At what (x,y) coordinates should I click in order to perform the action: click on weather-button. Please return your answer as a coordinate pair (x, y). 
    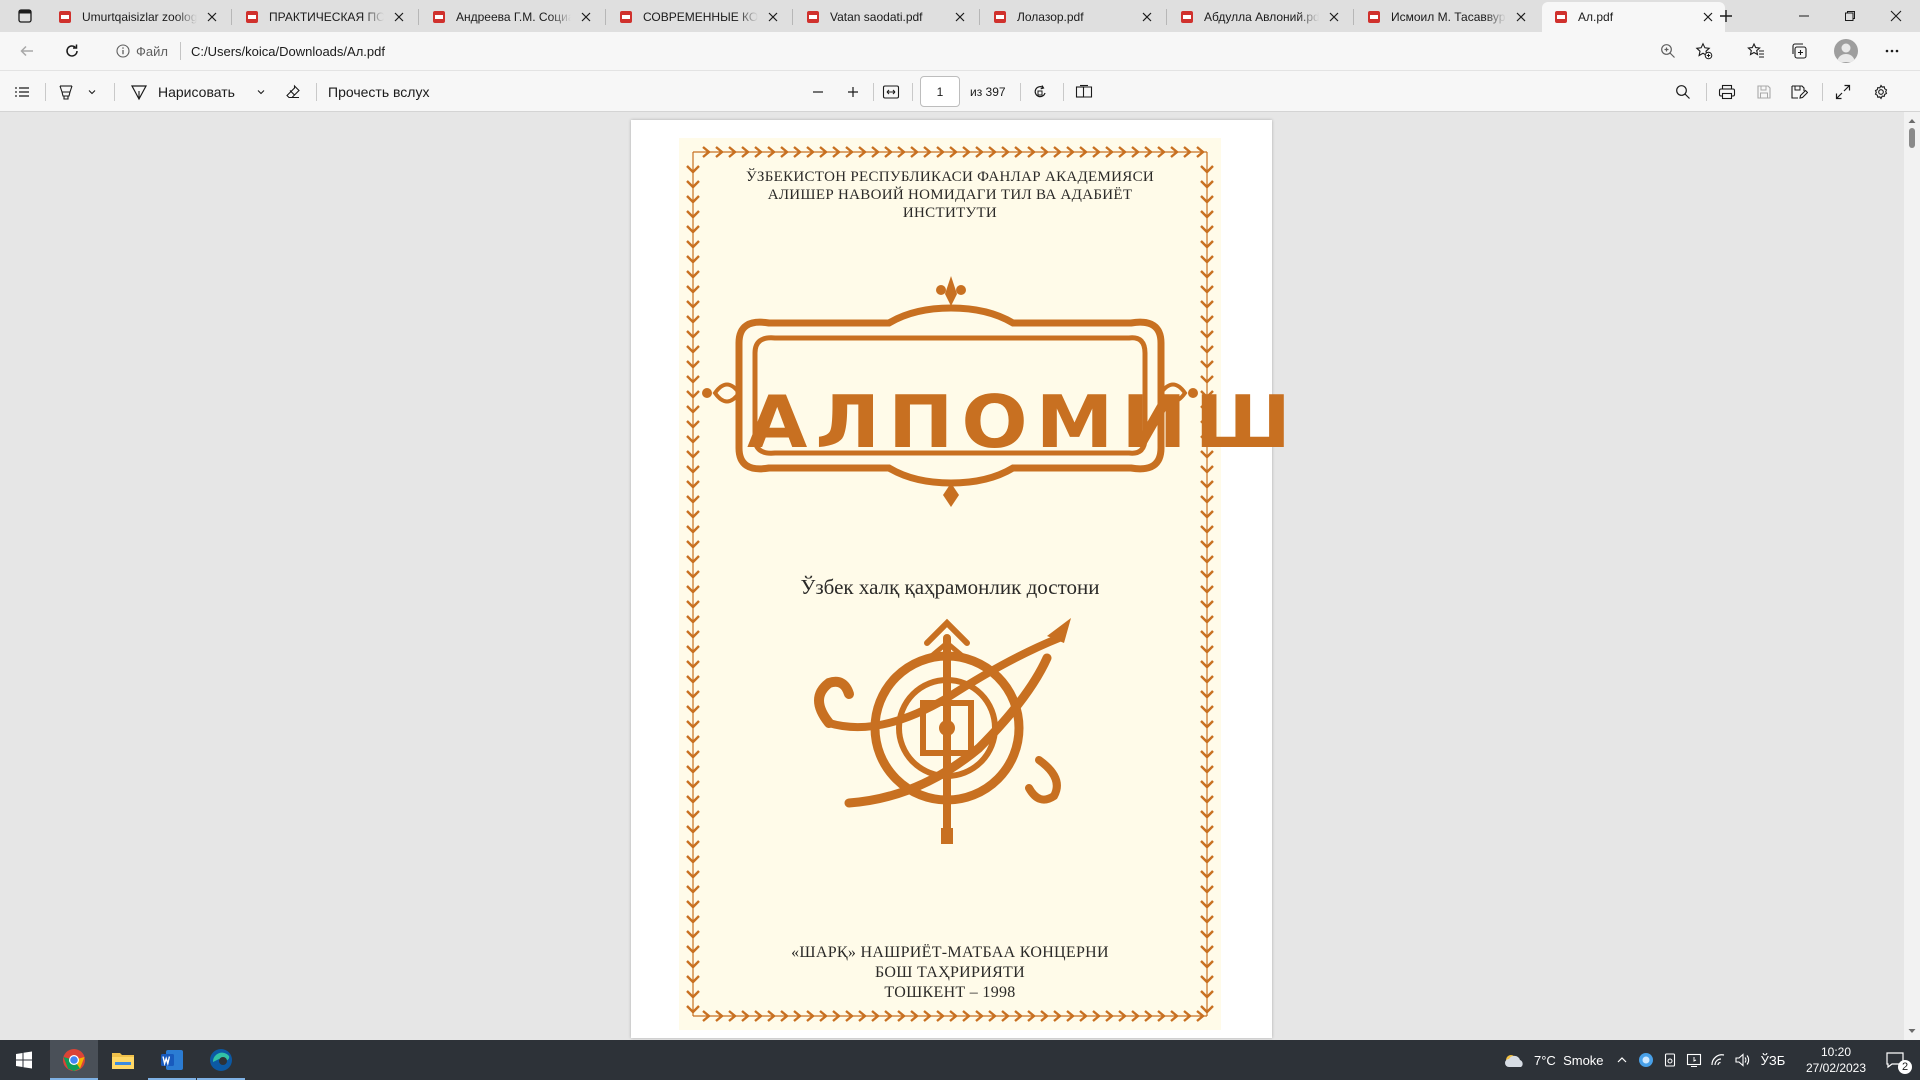
    Looking at the image, I should click on (1515, 1060).